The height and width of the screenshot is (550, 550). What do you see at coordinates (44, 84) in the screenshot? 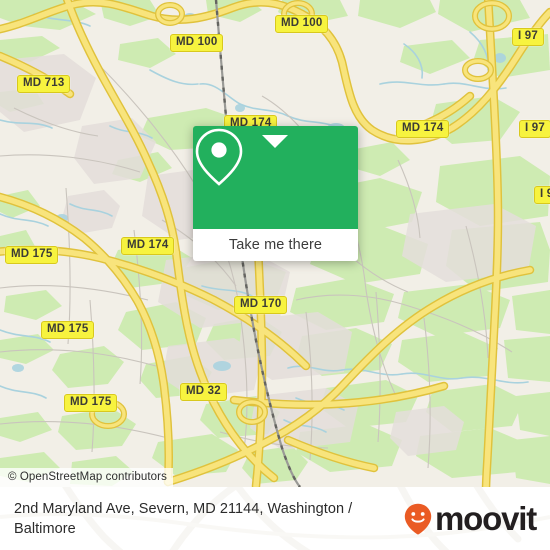
I see `road-shield: MD 713` at bounding box center [44, 84].